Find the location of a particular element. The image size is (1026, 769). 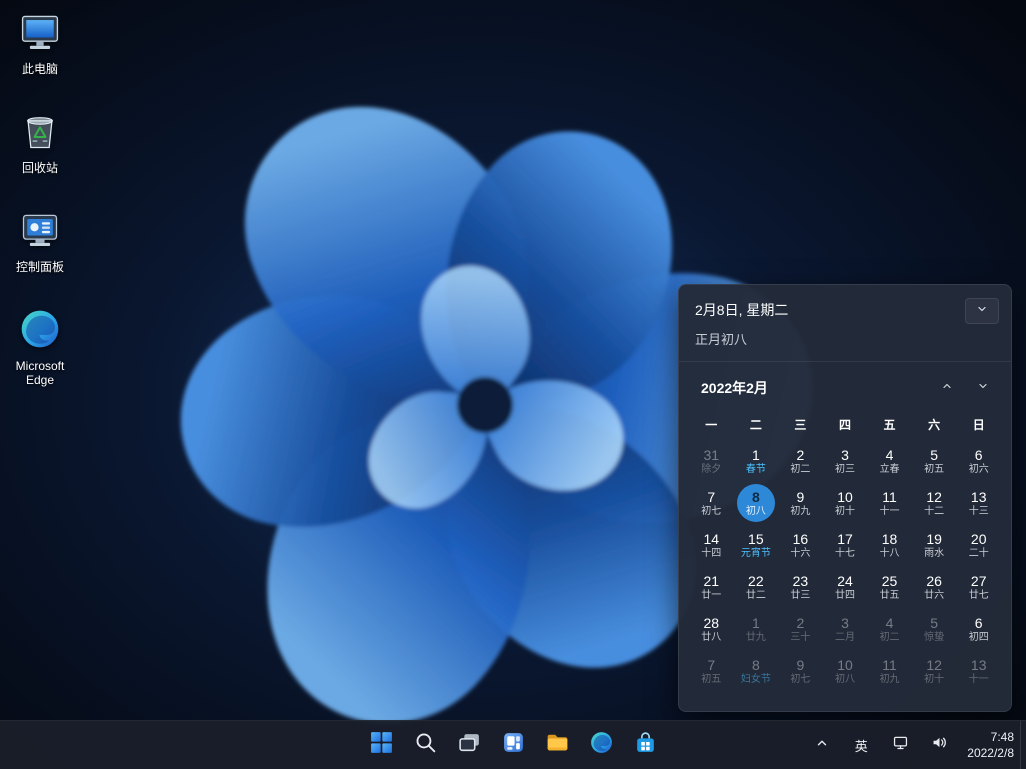

day-number: 3 is located at coordinates (845, 454).